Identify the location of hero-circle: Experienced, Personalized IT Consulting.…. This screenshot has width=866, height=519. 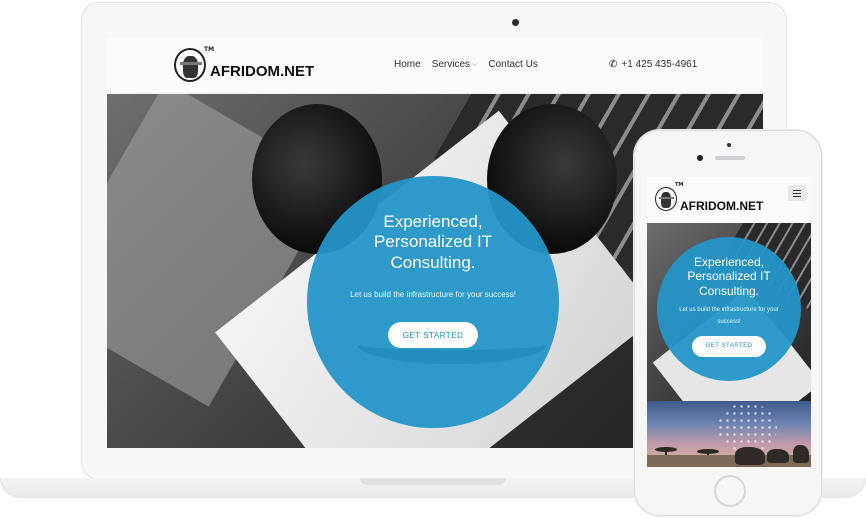
(433, 302).